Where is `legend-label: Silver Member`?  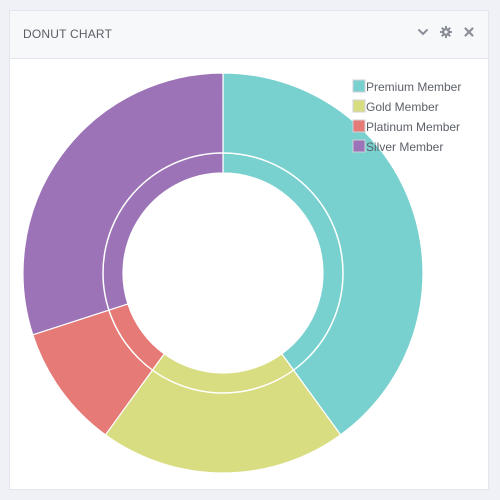
legend-label: Silver Member is located at coordinates (404, 147).